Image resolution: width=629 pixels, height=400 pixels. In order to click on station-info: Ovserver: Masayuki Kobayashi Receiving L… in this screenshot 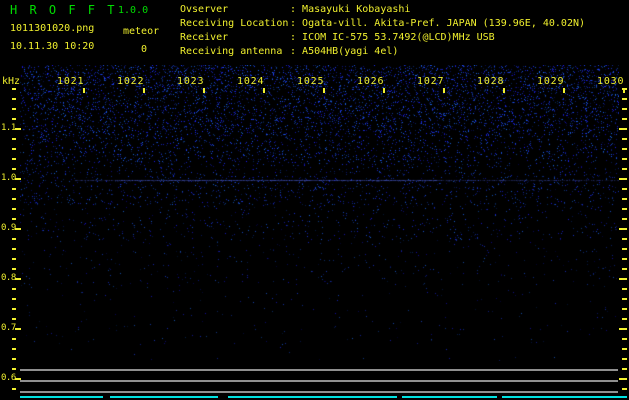, I will do `click(404, 32)`.